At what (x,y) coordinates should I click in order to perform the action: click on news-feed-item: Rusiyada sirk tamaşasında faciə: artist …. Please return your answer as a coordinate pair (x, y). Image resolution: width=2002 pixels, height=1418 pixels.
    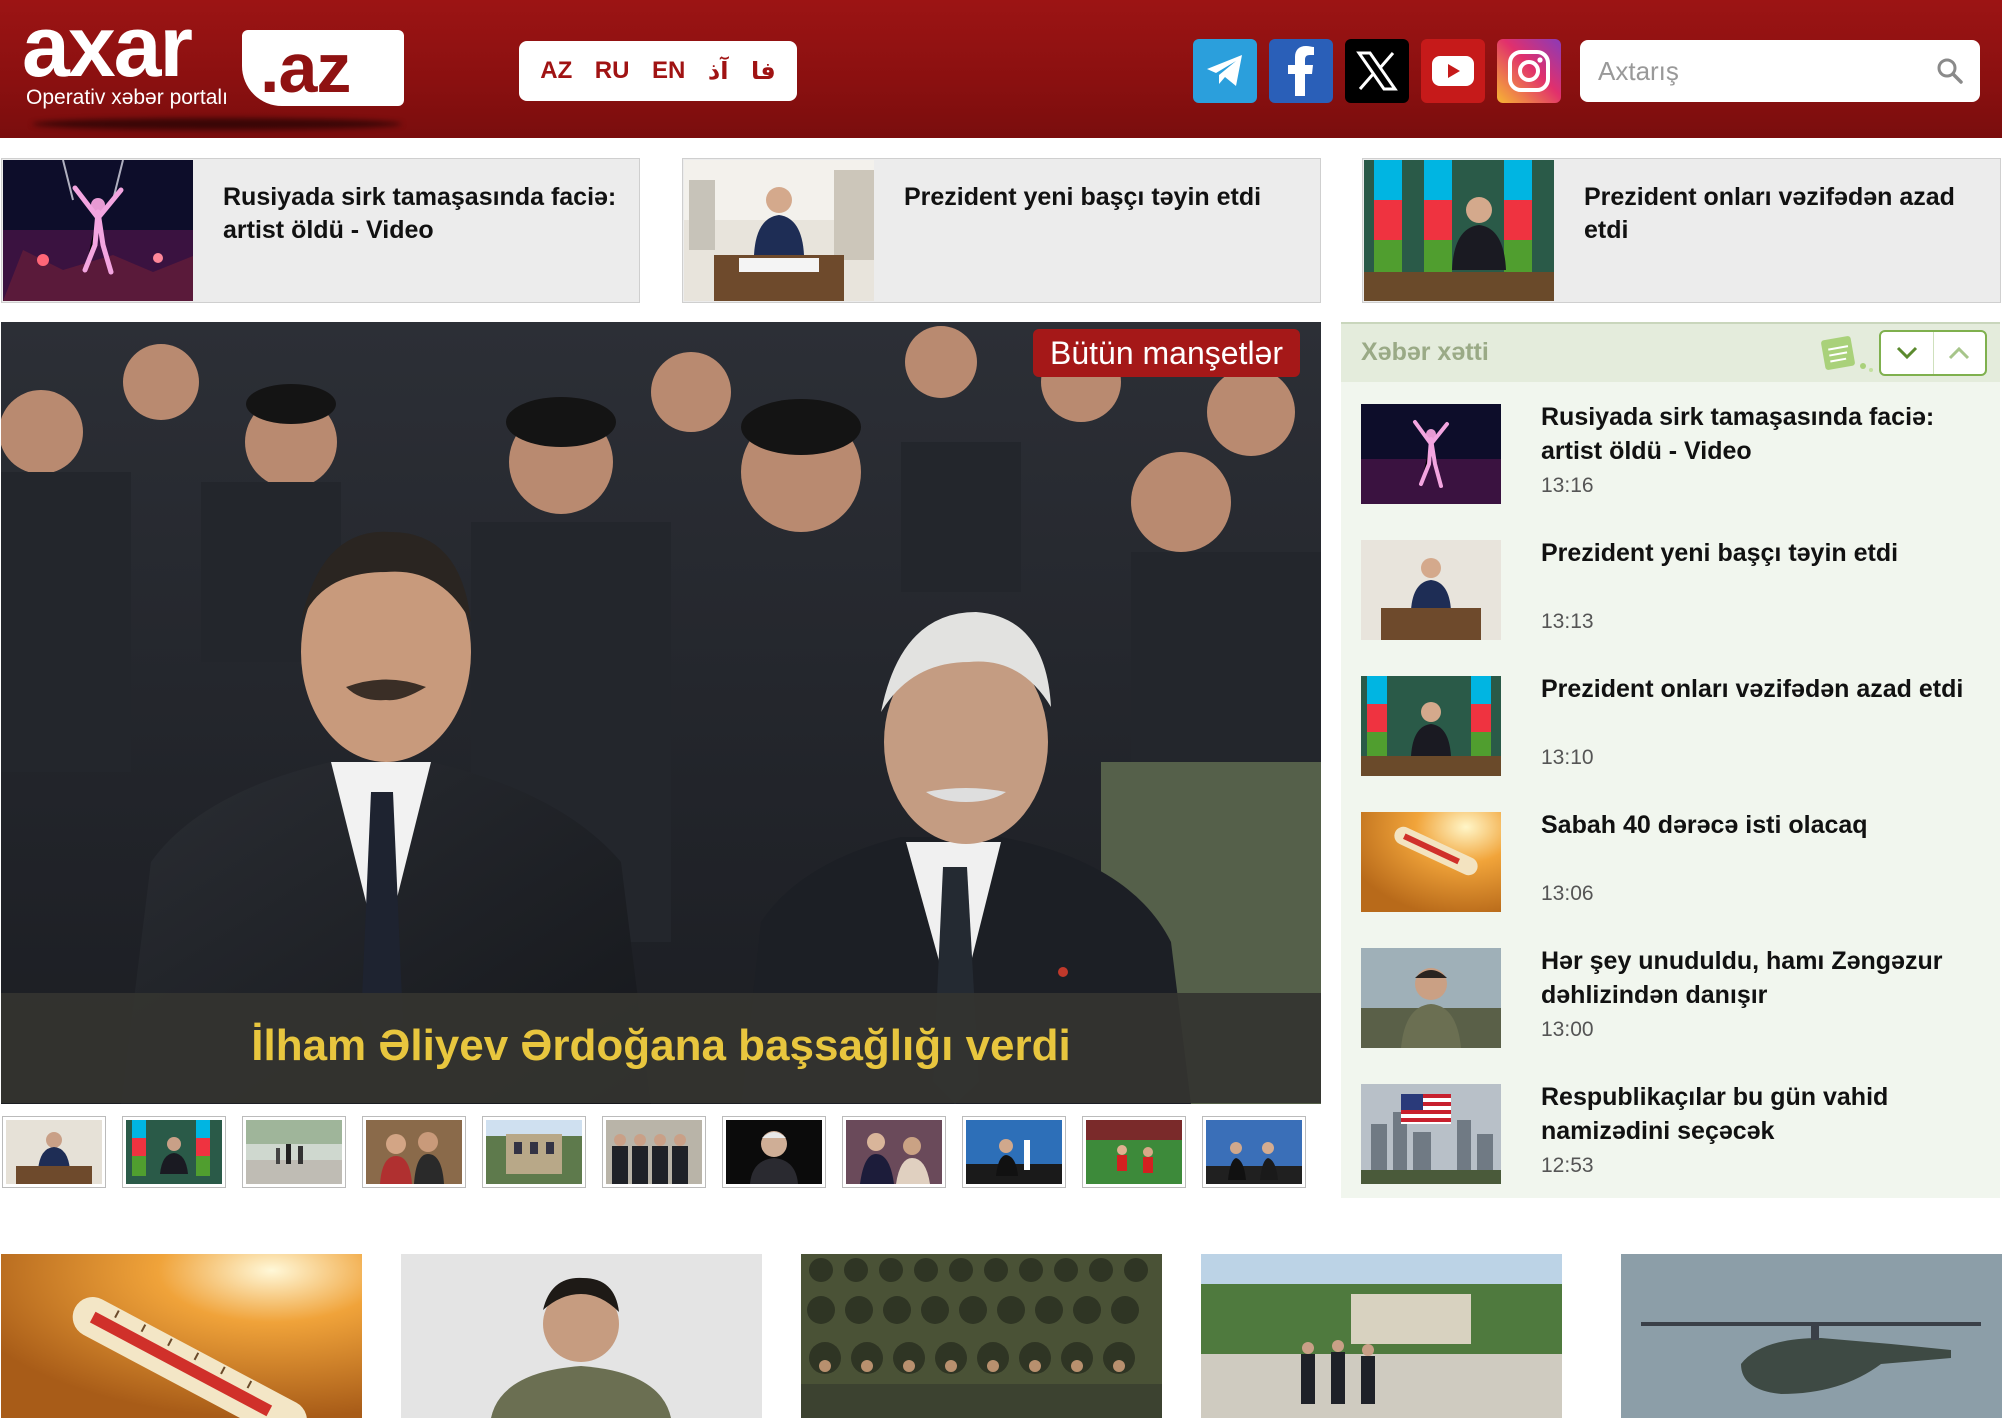
    Looking at the image, I should click on (1671, 455).